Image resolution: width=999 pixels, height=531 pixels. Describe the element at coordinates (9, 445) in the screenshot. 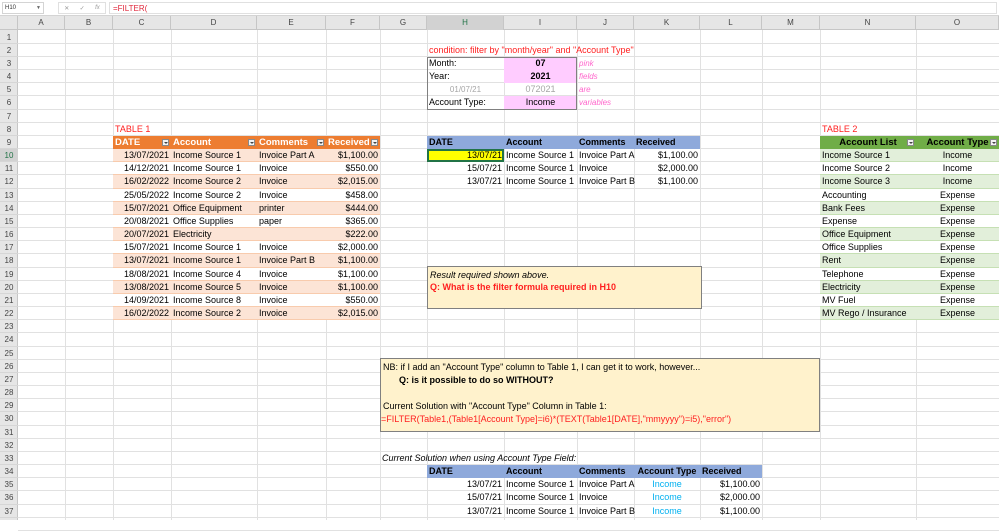

I see `row-header-32: 32` at that location.